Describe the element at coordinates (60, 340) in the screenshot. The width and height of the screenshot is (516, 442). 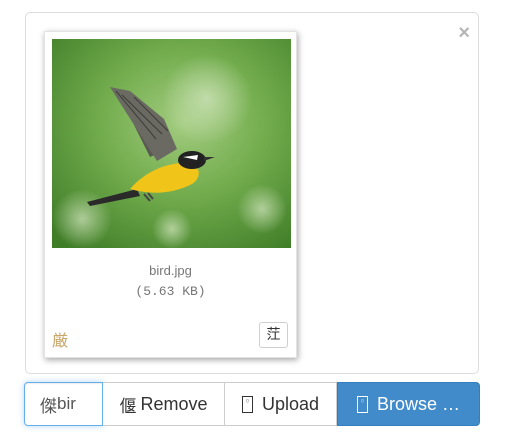
I see `upload-status-icon: 厳` at that location.